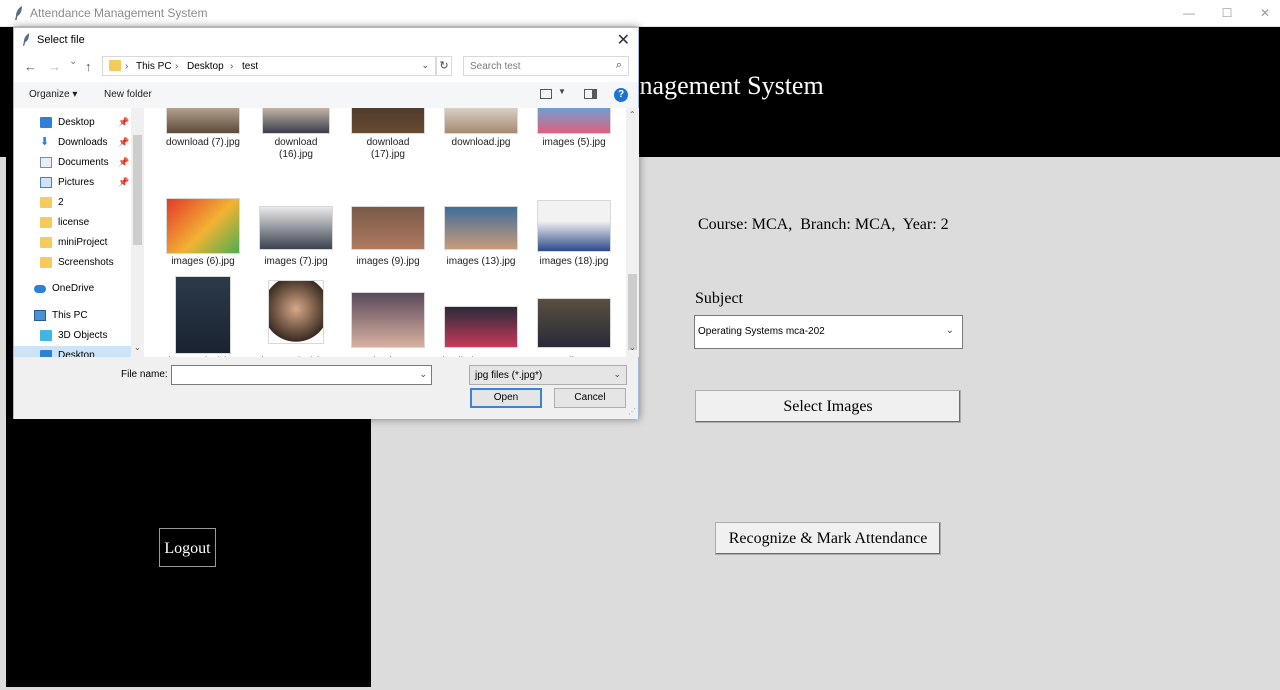 The width and height of the screenshot is (1280, 690). What do you see at coordinates (154, 66) in the screenshot?
I see `breadcrumb-this-pc: This PC` at bounding box center [154, 66].